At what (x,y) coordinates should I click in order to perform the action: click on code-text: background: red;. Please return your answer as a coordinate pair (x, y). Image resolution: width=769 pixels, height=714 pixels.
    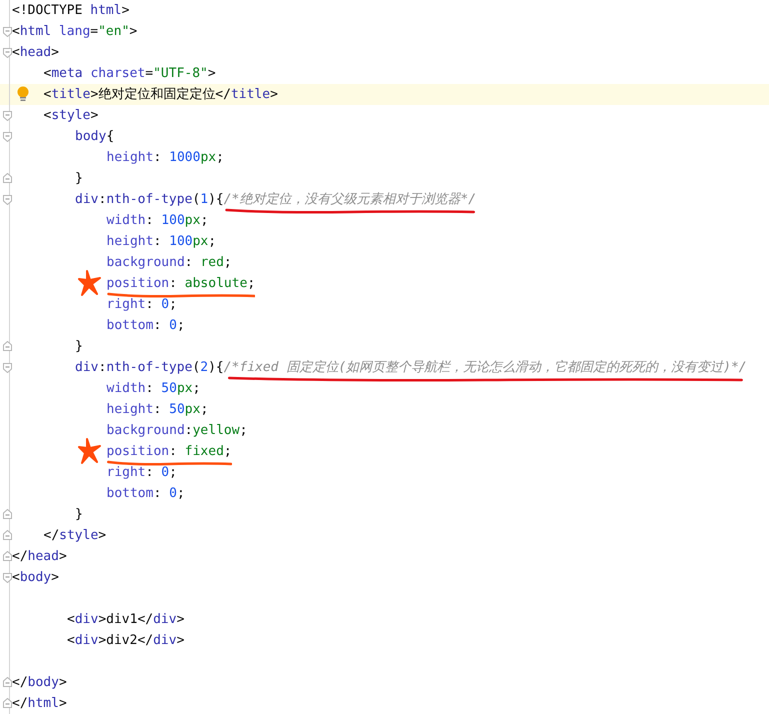
    Looking at the image, I should click on (169, 263).